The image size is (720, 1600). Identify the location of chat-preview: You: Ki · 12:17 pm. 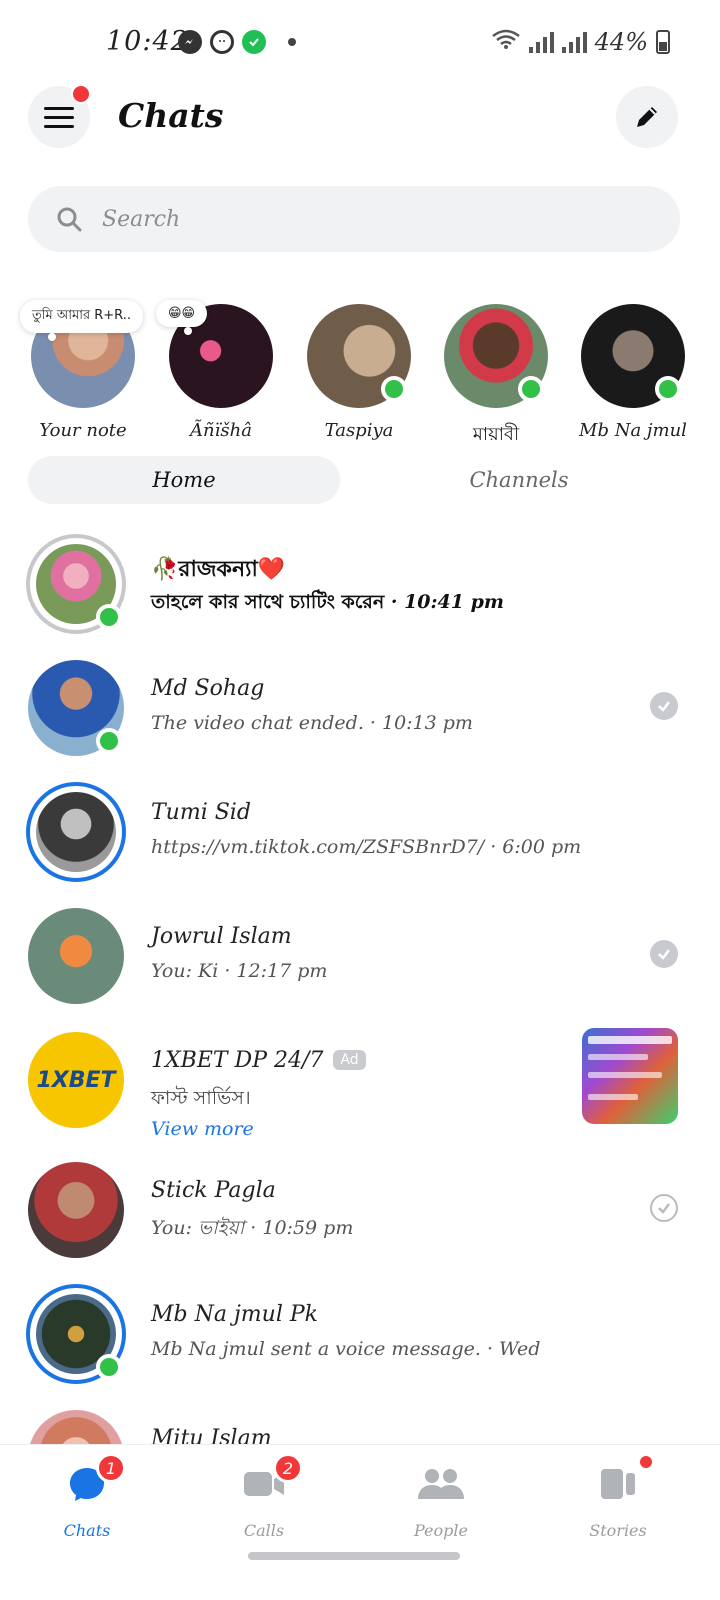
(239, 971).